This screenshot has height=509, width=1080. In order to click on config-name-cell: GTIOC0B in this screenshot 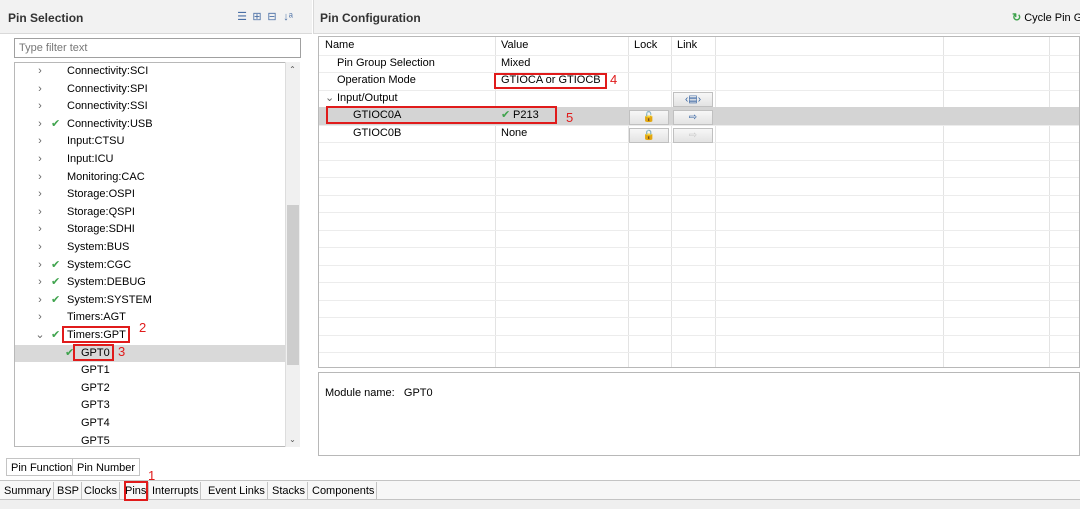, I will do `click(377, 134)`.